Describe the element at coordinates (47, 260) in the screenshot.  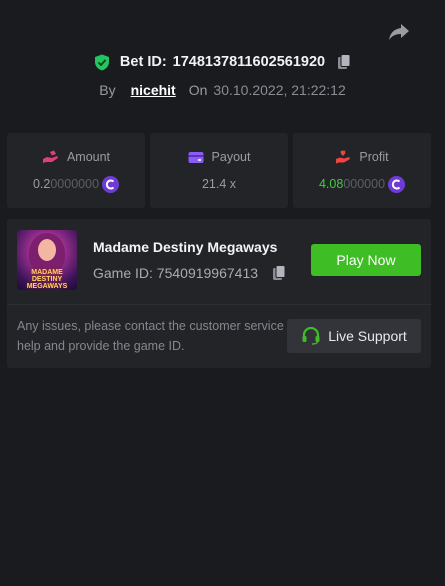
I see `game-thumbnail: MADAME DESTINY MEGAWAYS` at that location.